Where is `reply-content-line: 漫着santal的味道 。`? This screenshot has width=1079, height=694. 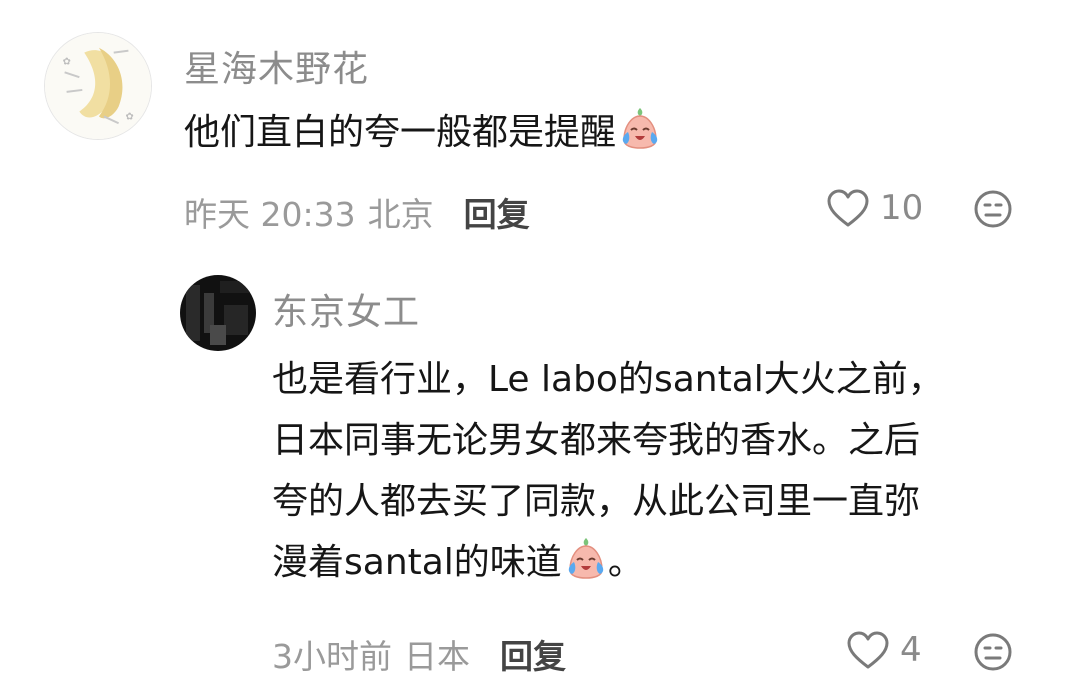
reply-content-line: 漫着santal的味道 。 is located at coordinates (608, 562).